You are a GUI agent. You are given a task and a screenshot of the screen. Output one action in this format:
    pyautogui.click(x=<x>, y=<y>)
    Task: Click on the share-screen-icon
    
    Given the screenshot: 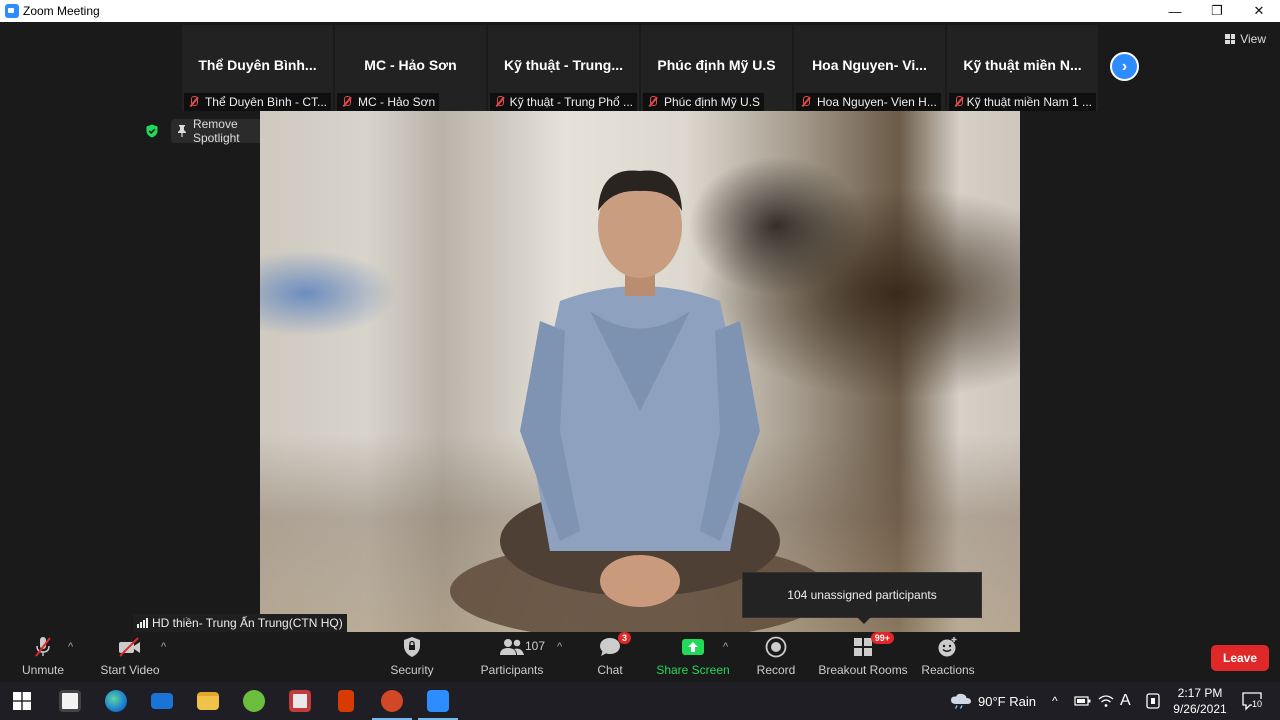 What is the action you would take?
    pyautogui.click(x=693, y=647)
    